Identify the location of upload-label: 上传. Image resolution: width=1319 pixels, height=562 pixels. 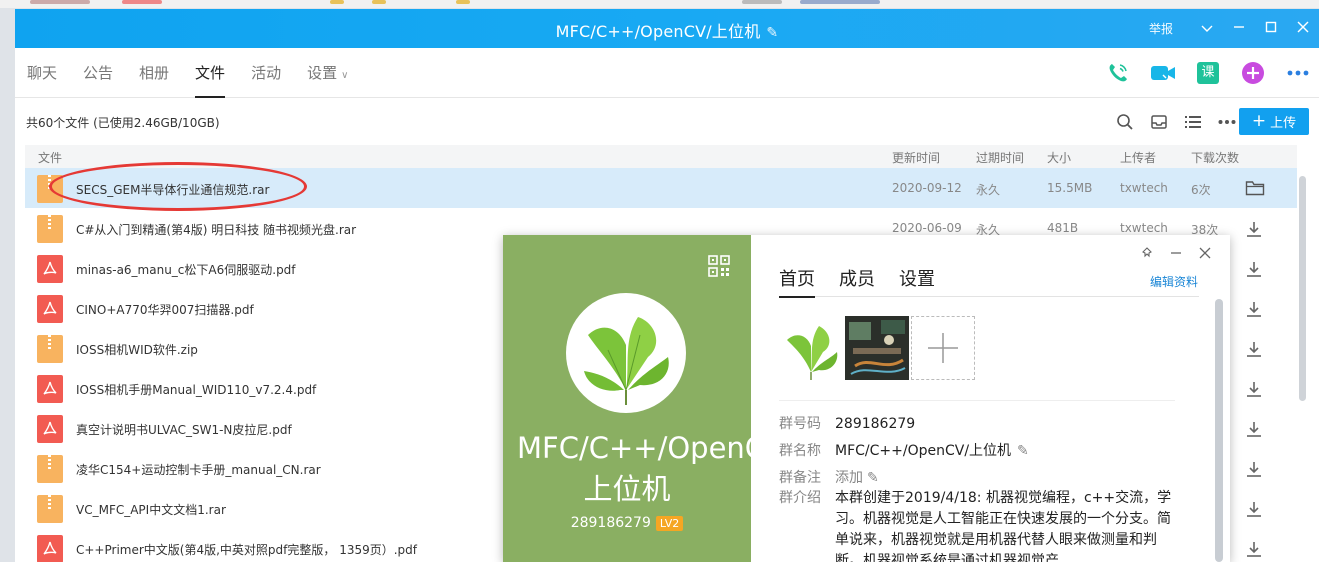
(1283, 123).